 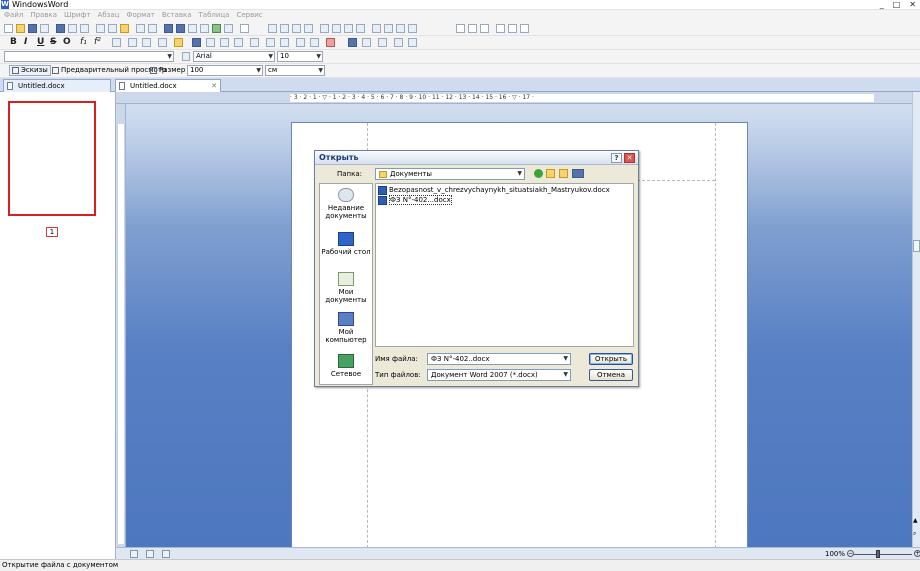 I want to click on open-button: Открыть, so click(x=611, y=359).